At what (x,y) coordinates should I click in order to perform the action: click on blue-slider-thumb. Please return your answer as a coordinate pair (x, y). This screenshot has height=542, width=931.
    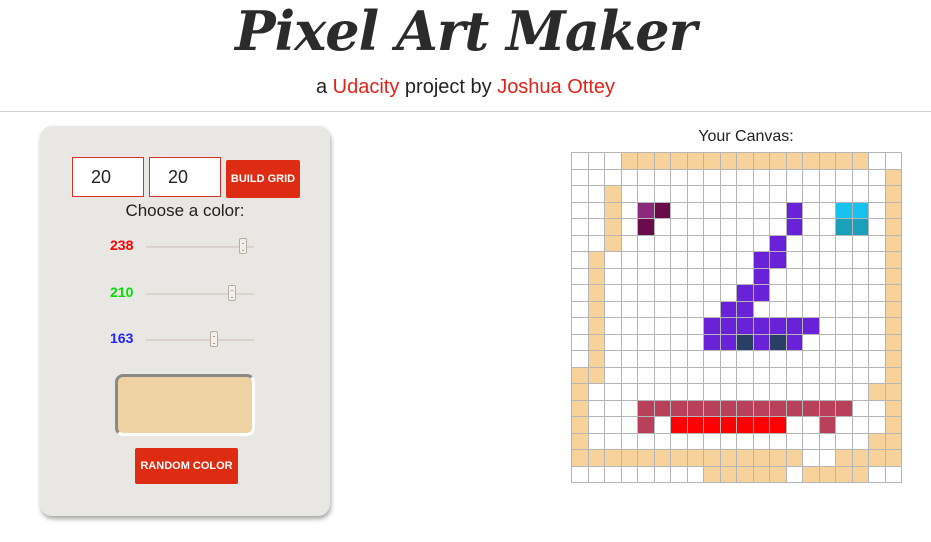
    Looking at the image, I should click on (214, 339).